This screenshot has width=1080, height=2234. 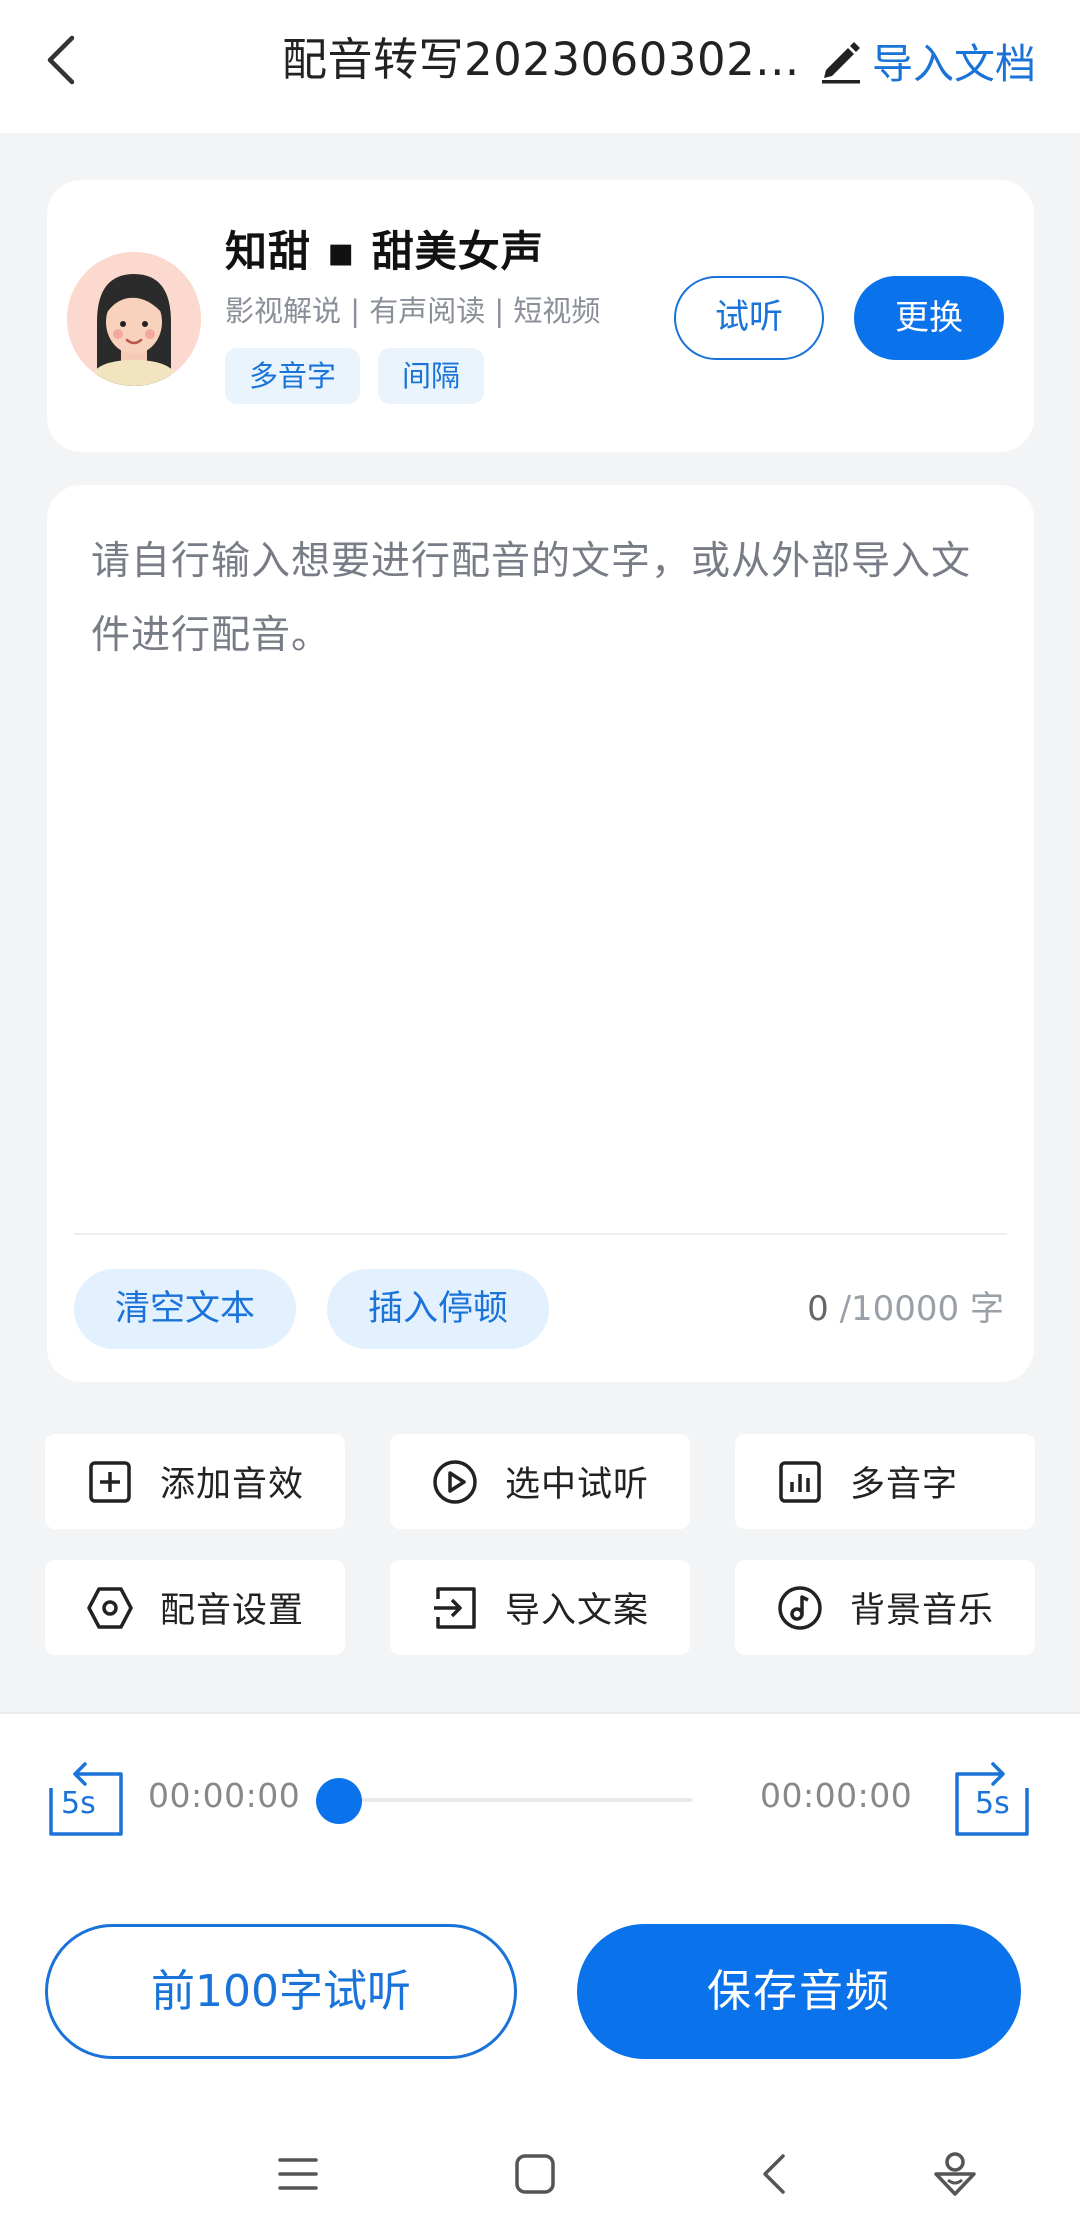 What do you see at coordinates (413, 311) in the screenshot?
I see `voice-categories: 影视解说 | 有声阅读 | 短视频` at bounding box center [413, 311].